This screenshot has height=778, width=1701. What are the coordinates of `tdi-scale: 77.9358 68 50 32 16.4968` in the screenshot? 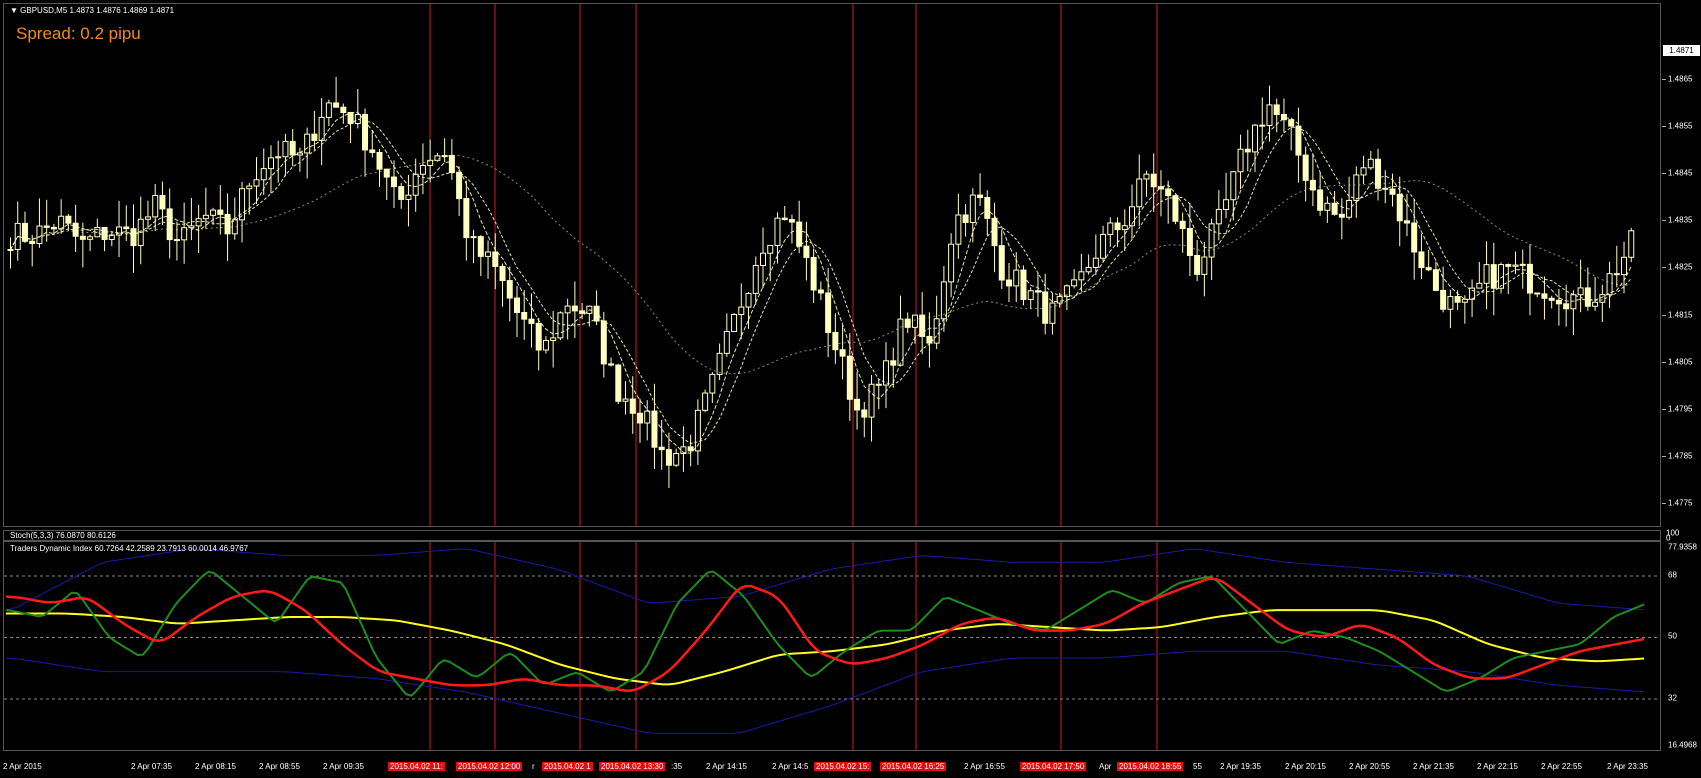 It's located at (1681, 646).